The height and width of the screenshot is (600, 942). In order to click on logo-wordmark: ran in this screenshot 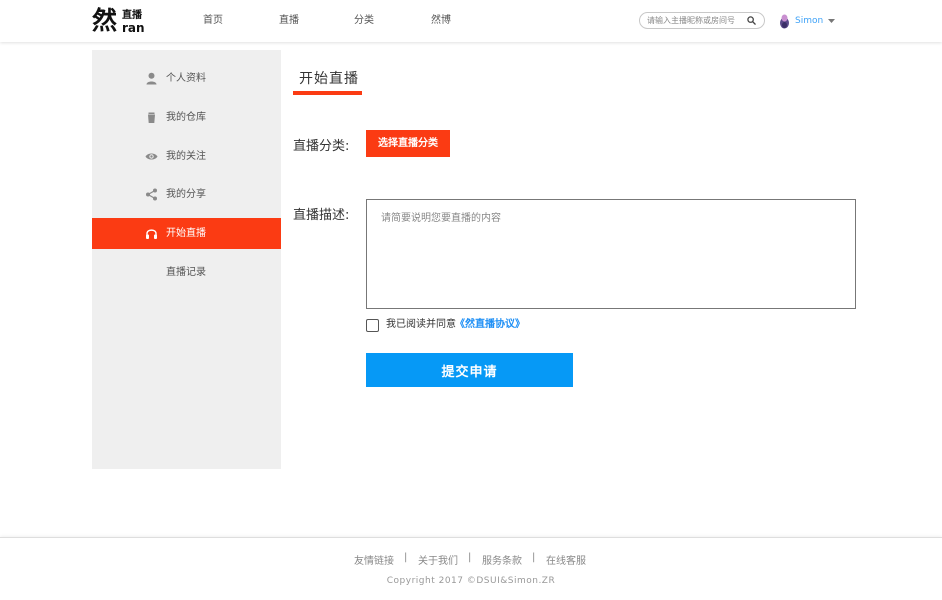, I will do `click(133, 28)`.